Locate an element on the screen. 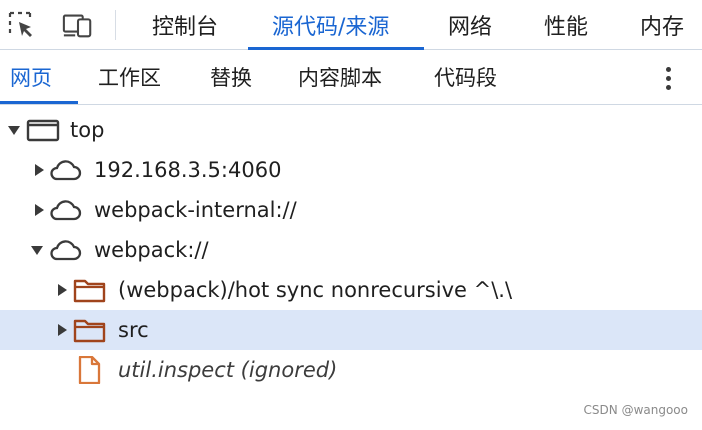  tab-content-scripts: 内容脚本 is located at coordinates (340, 77).